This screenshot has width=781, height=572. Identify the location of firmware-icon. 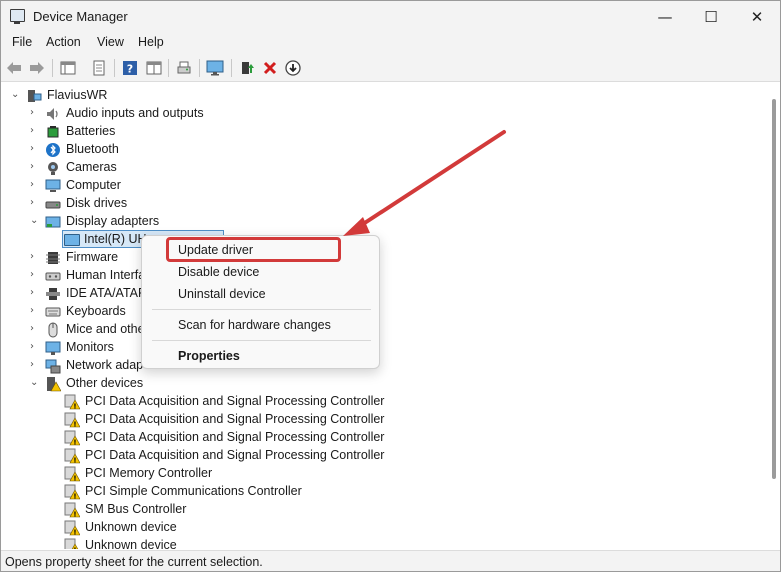
(53, 258).